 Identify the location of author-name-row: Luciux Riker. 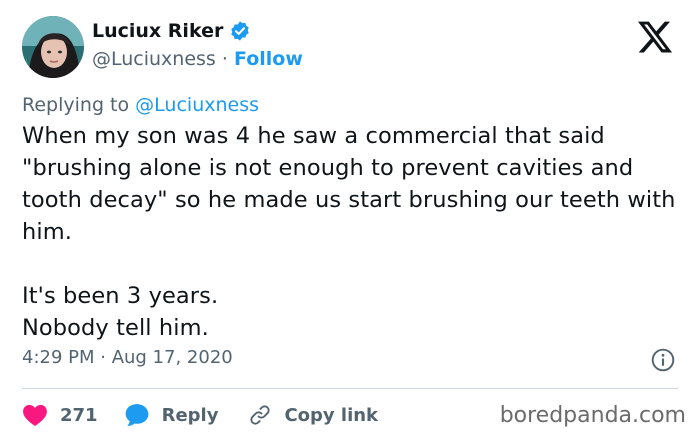
(171, 31).